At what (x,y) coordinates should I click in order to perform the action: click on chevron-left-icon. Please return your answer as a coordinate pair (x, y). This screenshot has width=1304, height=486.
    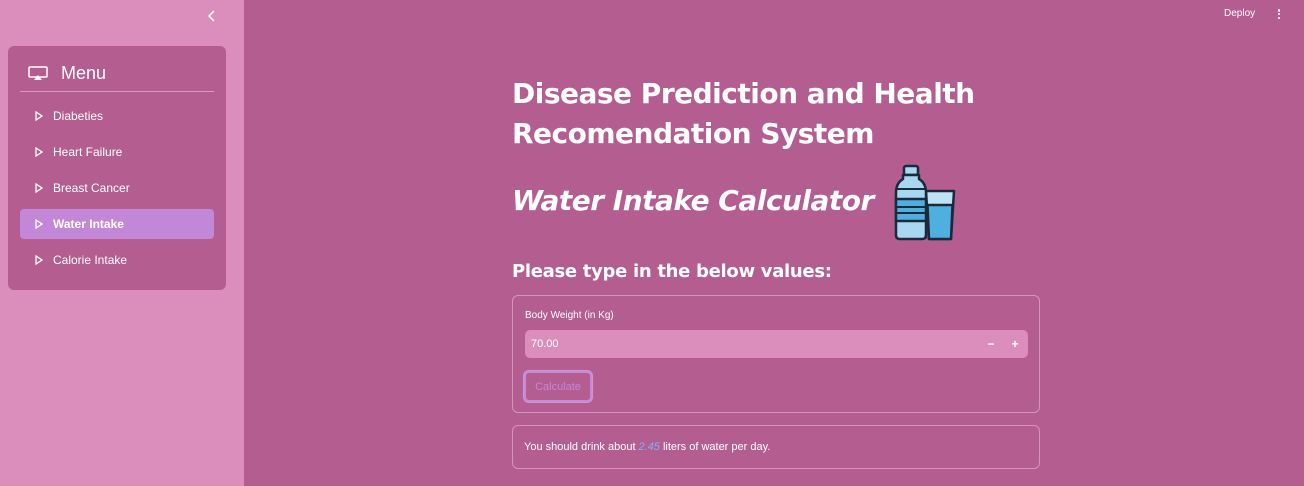
    Looking at the image, I should click on (211, 16).